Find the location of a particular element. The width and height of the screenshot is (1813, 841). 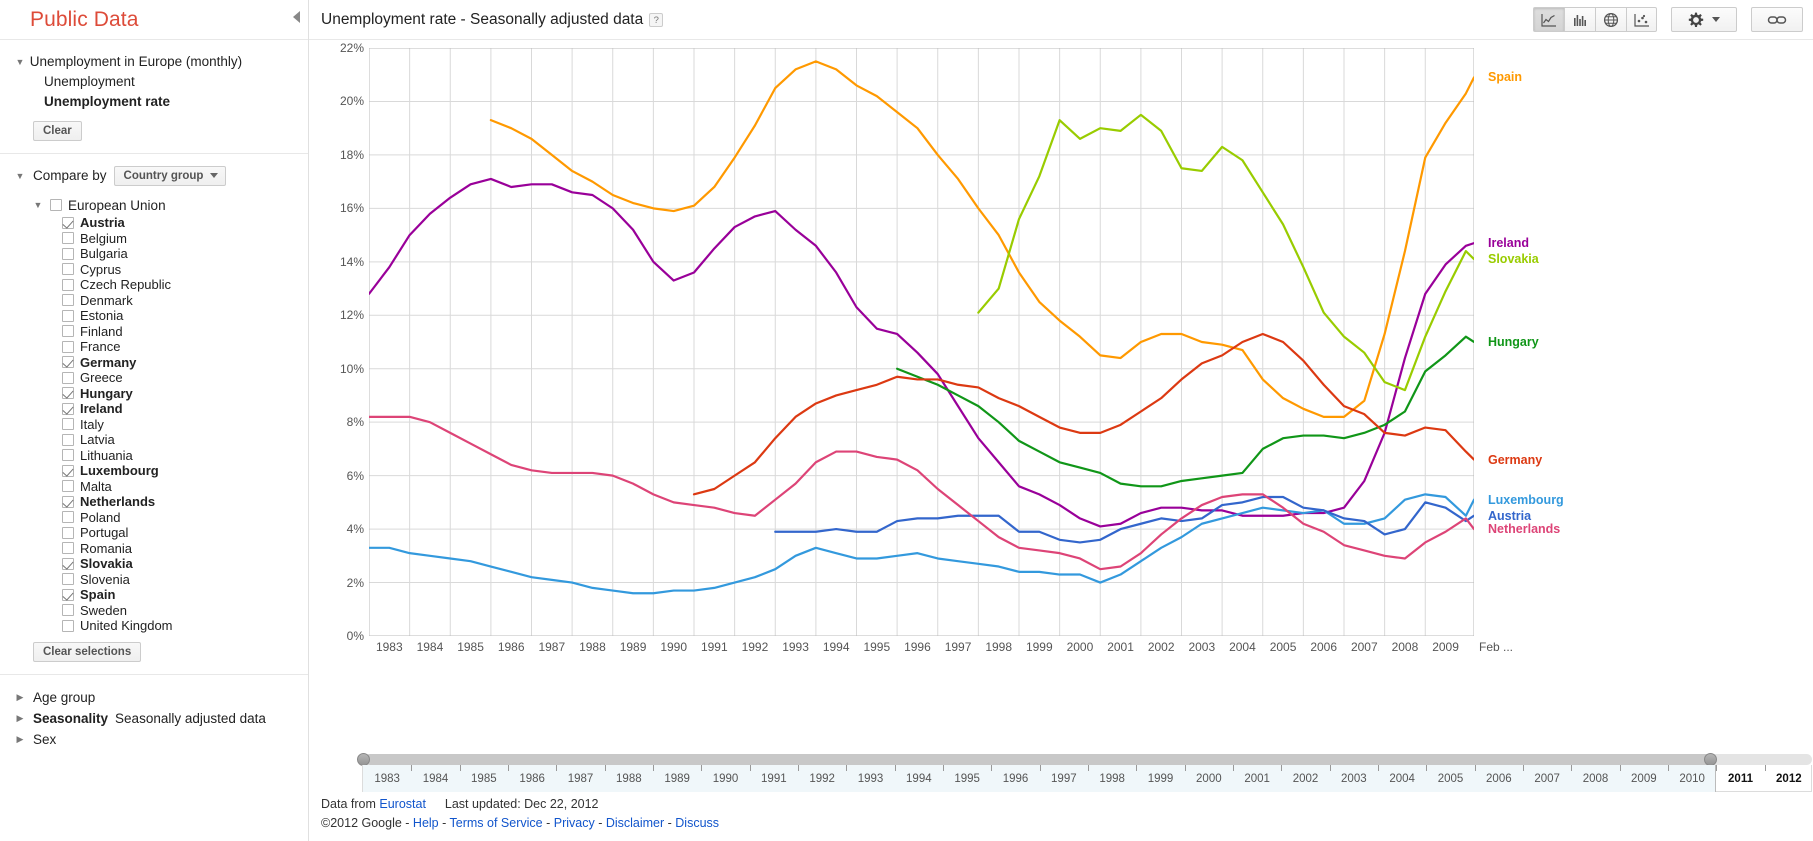

country-row: Sweden is located at coordinates (154, 610).